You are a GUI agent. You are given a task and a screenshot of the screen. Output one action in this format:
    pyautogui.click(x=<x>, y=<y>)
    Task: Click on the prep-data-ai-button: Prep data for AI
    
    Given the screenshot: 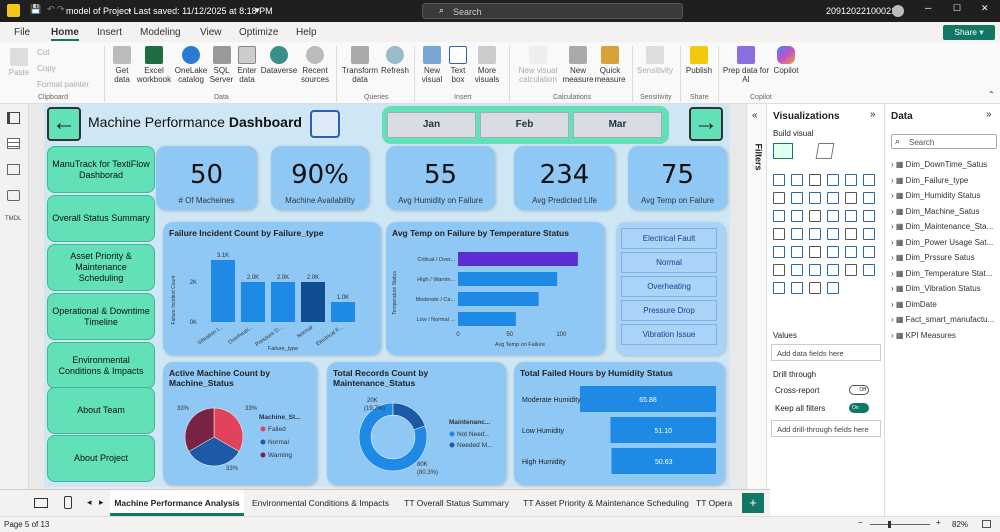 What is the action you would take?
    pyautogui.click(x=746, y=65)
    